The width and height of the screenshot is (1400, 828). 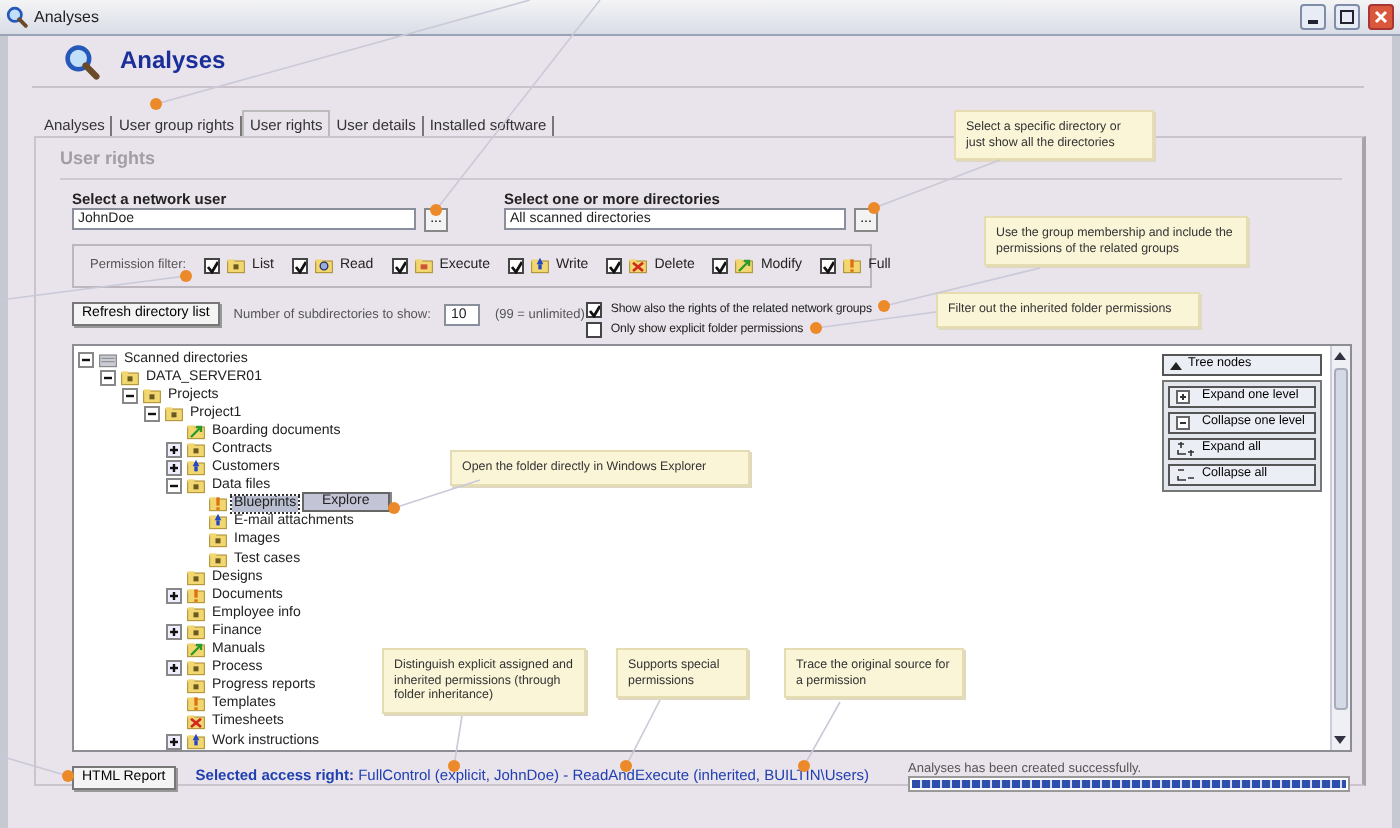 I want to click on folder-magnifier-icon, so click(x=323, y=266).